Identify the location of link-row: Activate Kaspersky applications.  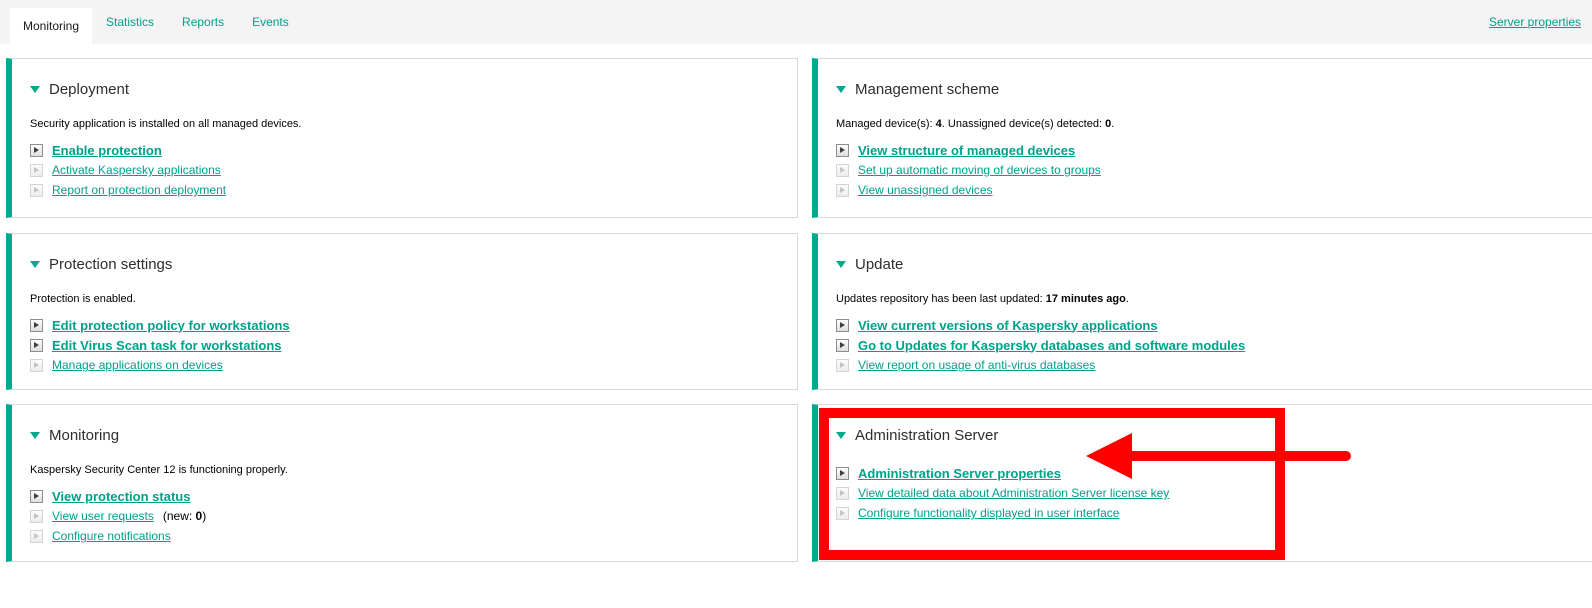
(404, 170).